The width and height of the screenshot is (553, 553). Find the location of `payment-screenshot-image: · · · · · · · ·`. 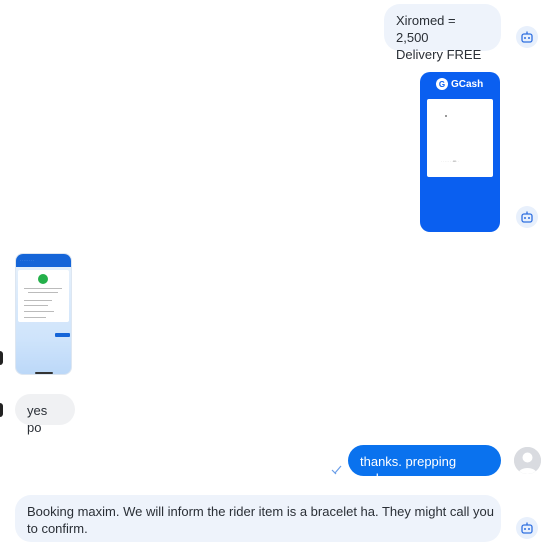

payment-screenshot-image: · · · · · · · · is located at coordinates (43, 314).